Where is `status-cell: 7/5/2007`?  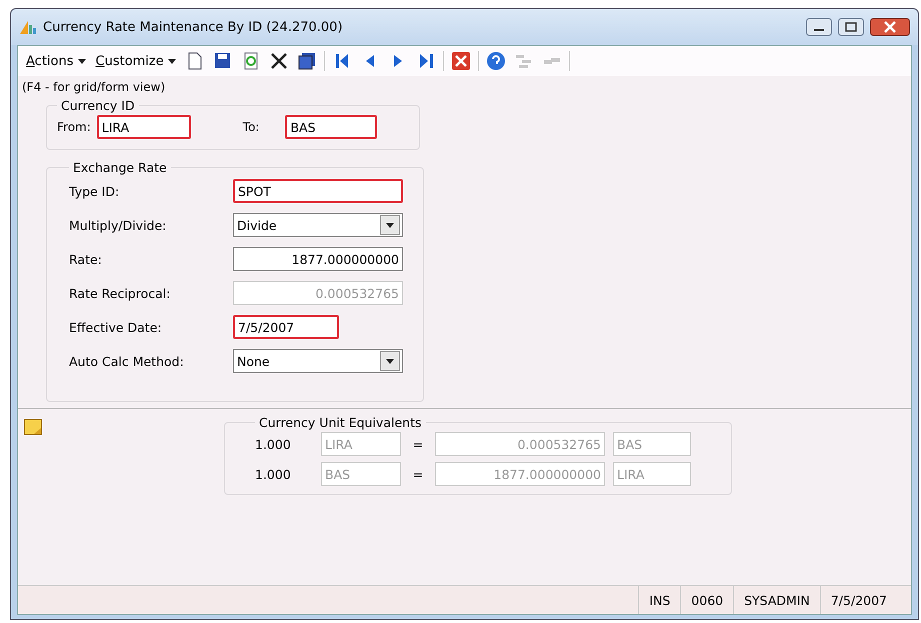
status-cell: 7/5/2007 is located at coordinates (858, 600).